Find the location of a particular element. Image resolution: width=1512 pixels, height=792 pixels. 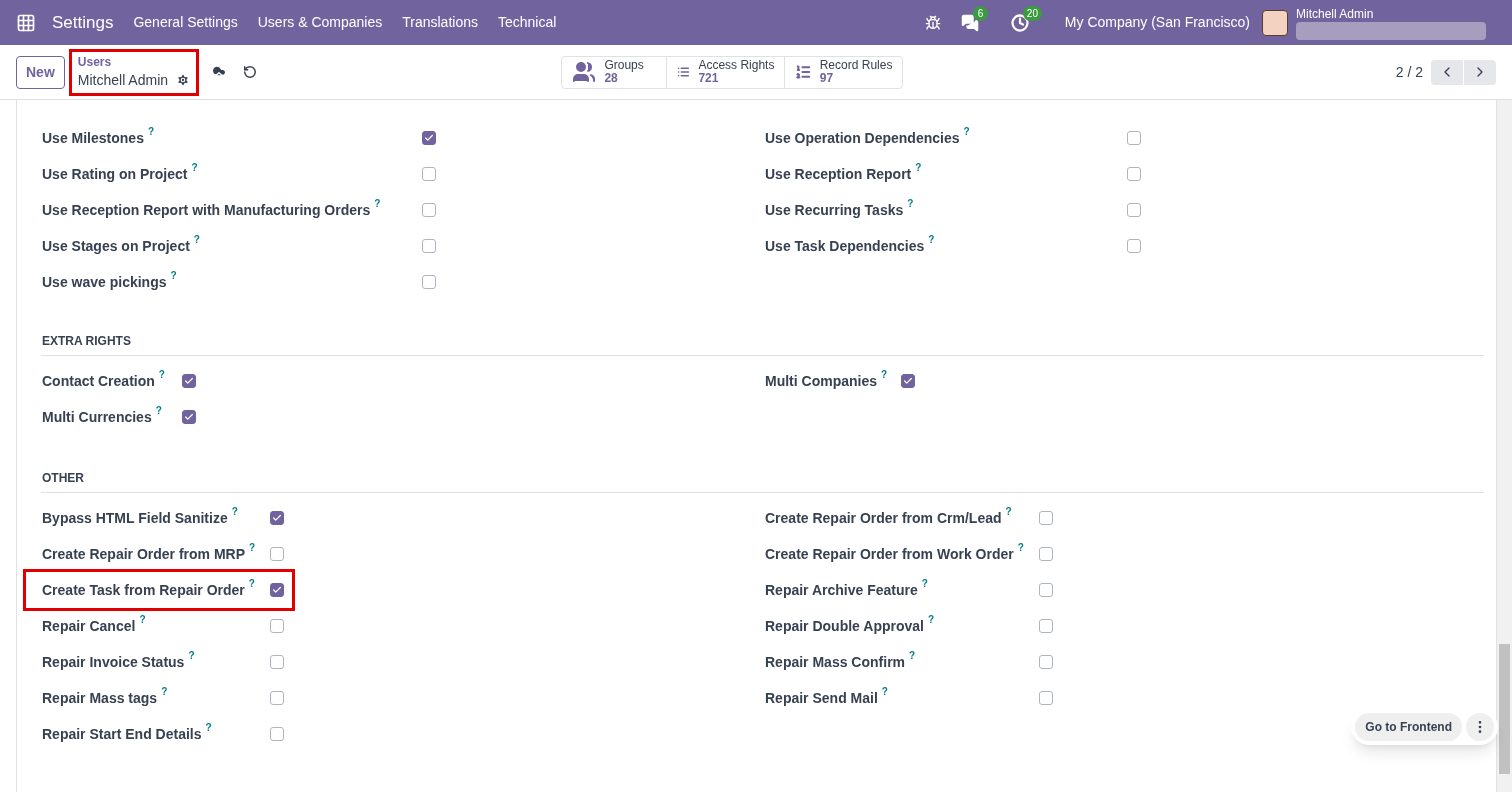

section-title: OTHER is located at coordinates (62, 478).